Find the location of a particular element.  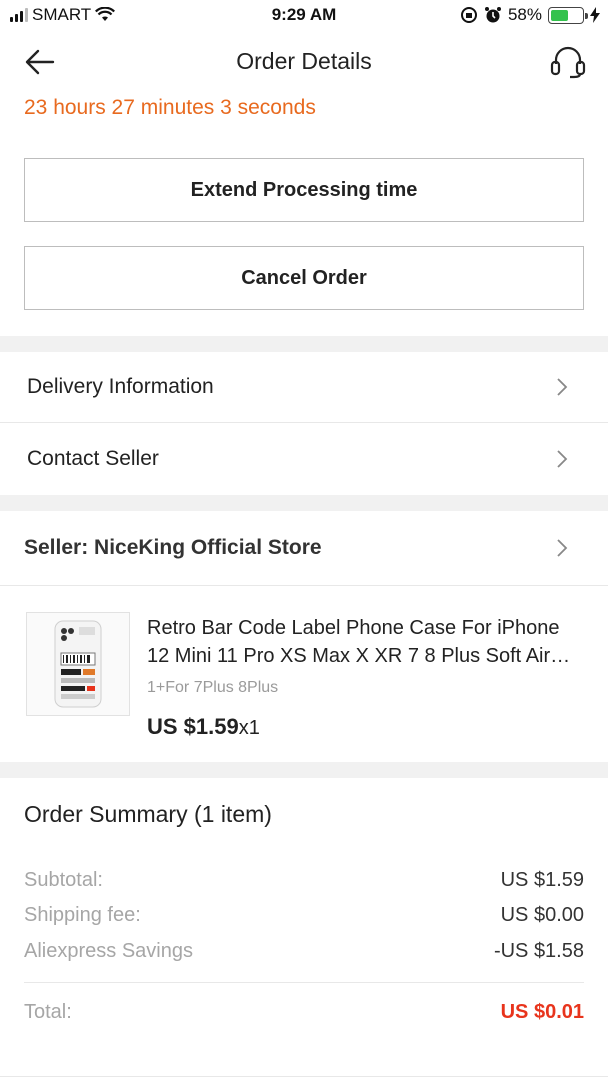

page-title: Order Details is located at coordinates (304, 61).